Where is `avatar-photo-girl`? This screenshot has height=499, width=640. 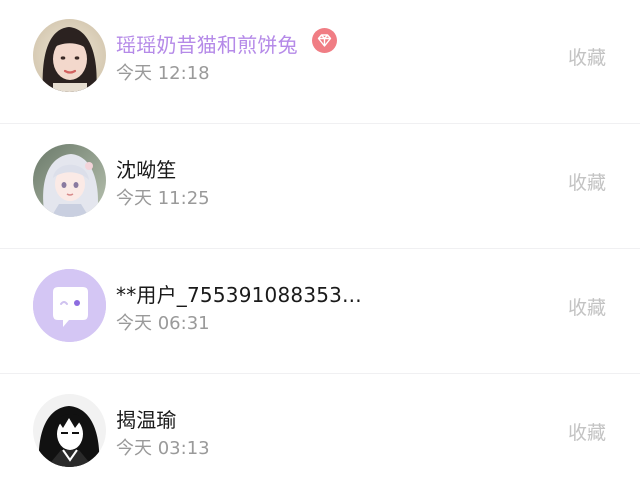 avatar-photo-girl is located at coordinates (69, 55).